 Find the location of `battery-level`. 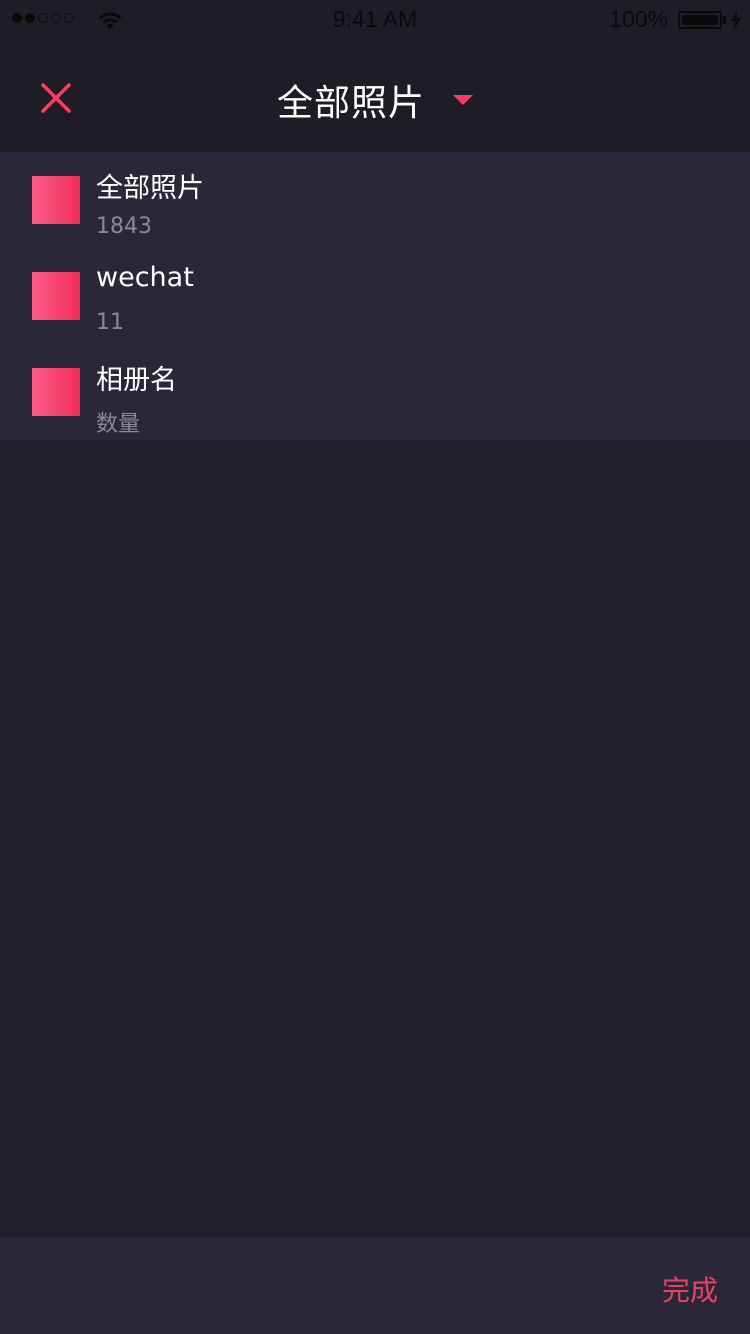

battery-level is located at coordinates (700, 20).